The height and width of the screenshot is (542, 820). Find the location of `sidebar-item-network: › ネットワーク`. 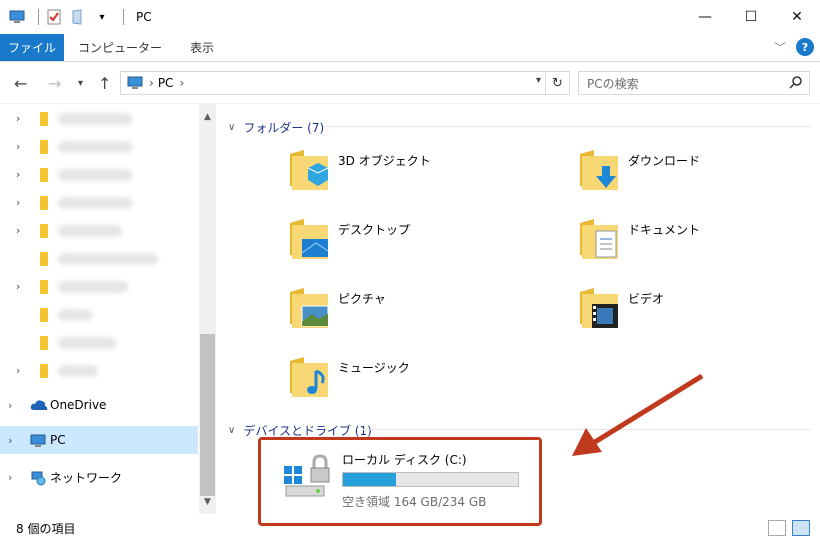

sidebar-item-network: › ネットワーク is located at coordinates (99, 477).